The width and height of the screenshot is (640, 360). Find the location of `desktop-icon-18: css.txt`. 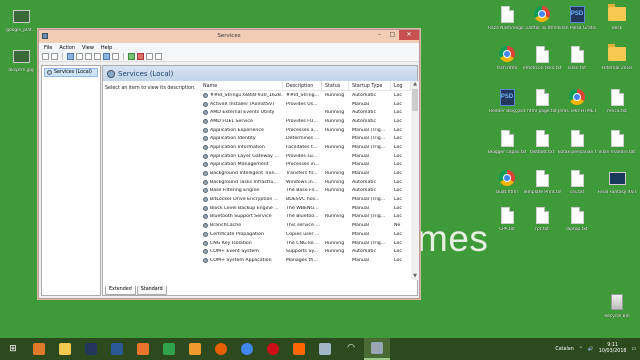

desktop-icon-18: css.txt is located at coordinates (577, 188).